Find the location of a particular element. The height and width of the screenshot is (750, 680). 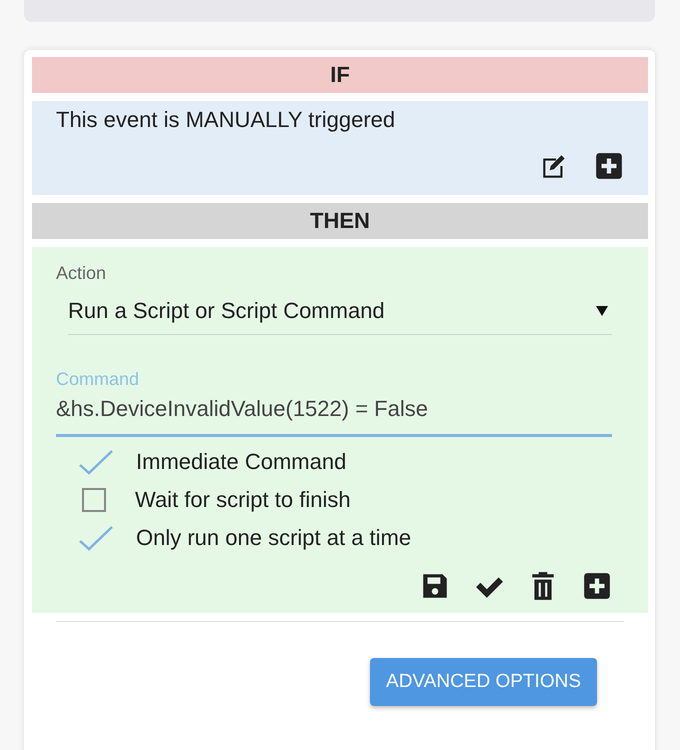

option-label: Immediate Command is located at coordinates (241, 462).